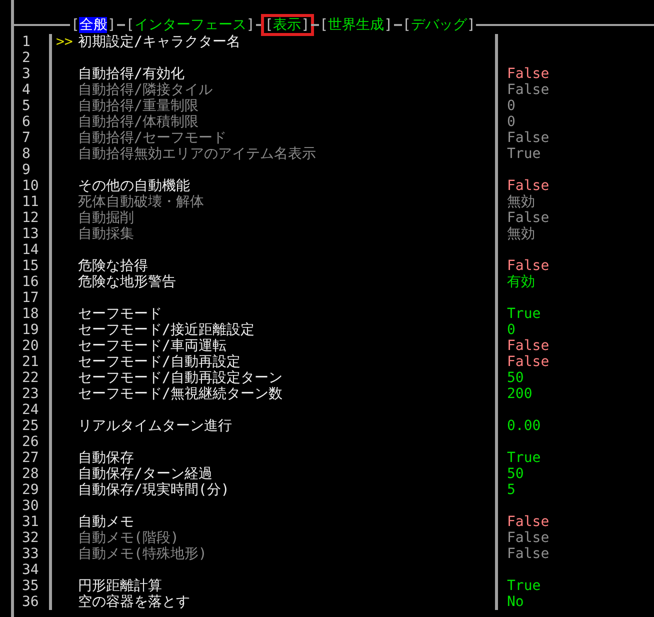  I want to click on setting-value: 0.00, so click(524, 426).